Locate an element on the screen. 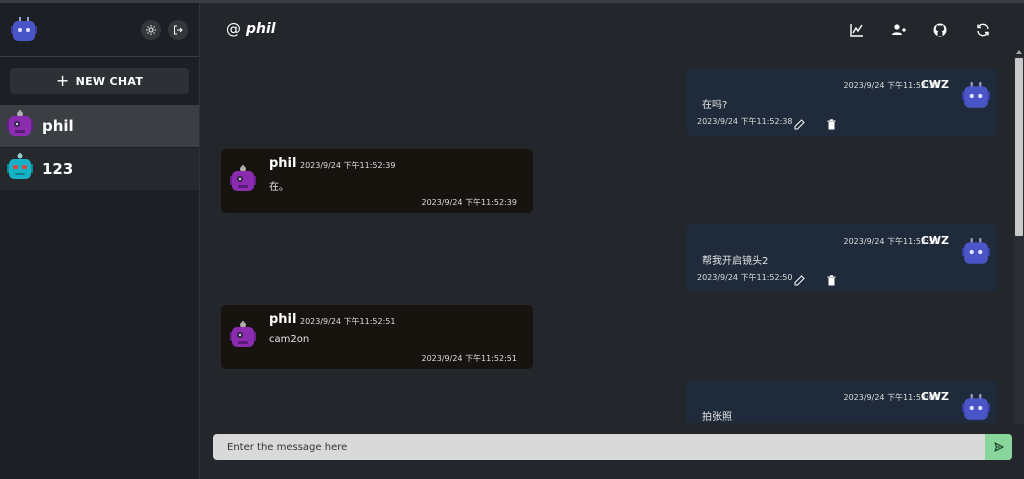 This screenshot has width=1024, height=479. message-text: 在。 is located at coordinates (279, 187).